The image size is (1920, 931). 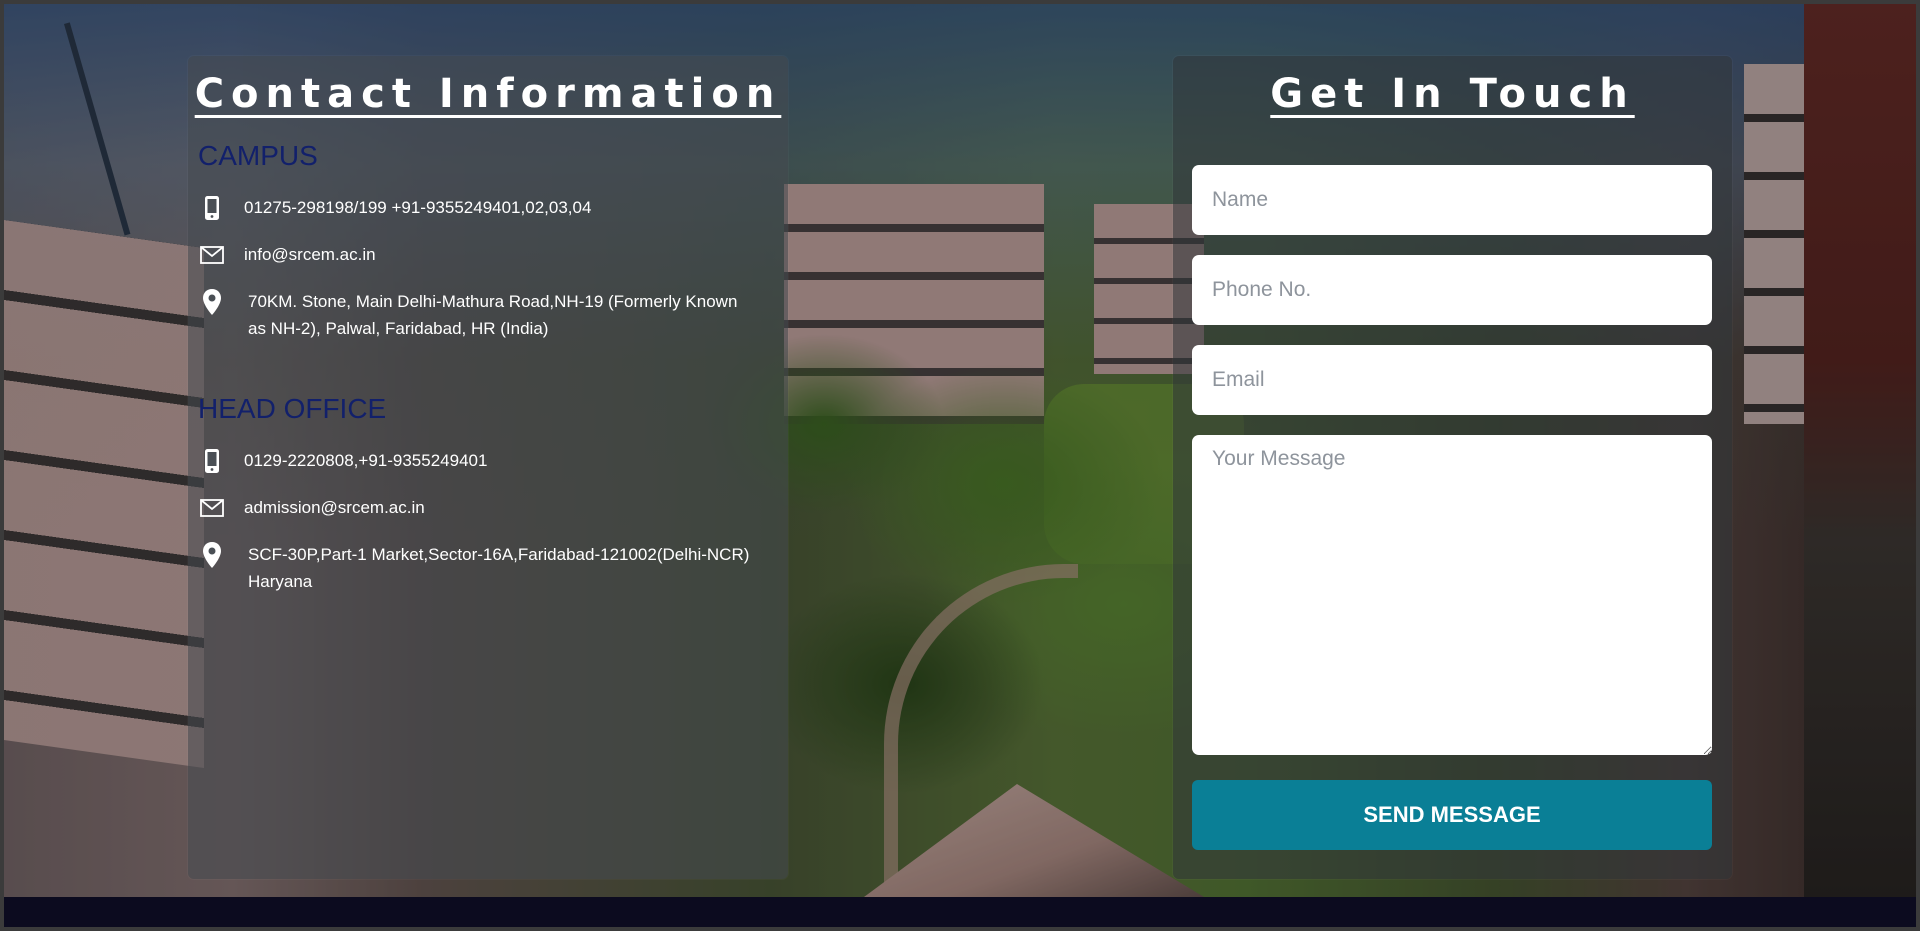 I want to click on head-office-phone-text: 0129-2220808,+91-9355249401, so click(x=366, y=460).